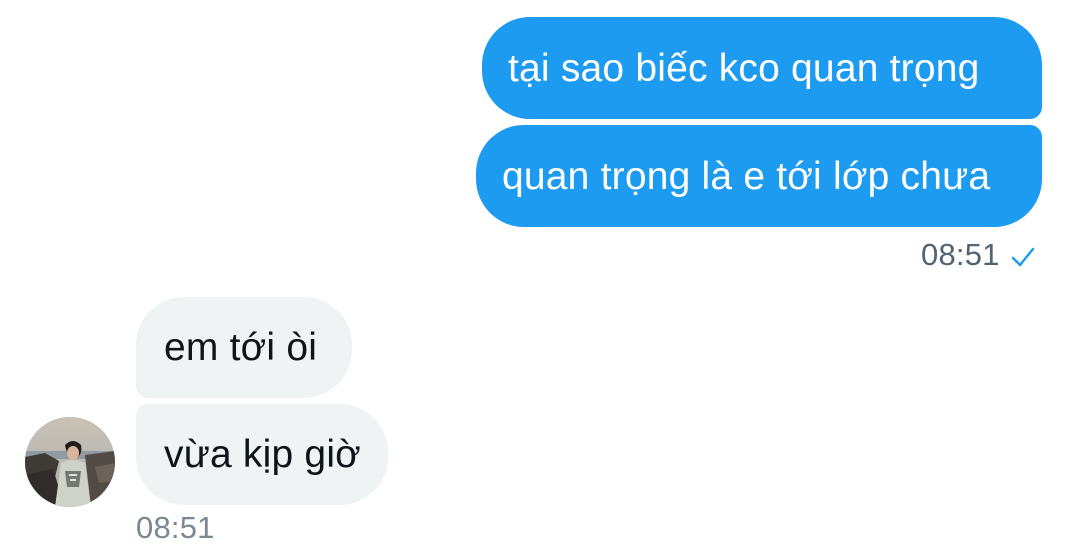  What do you see at coordinates (1023, 255) in the screenshot?
I see `check-icon` at bounding box center [1023, 255].